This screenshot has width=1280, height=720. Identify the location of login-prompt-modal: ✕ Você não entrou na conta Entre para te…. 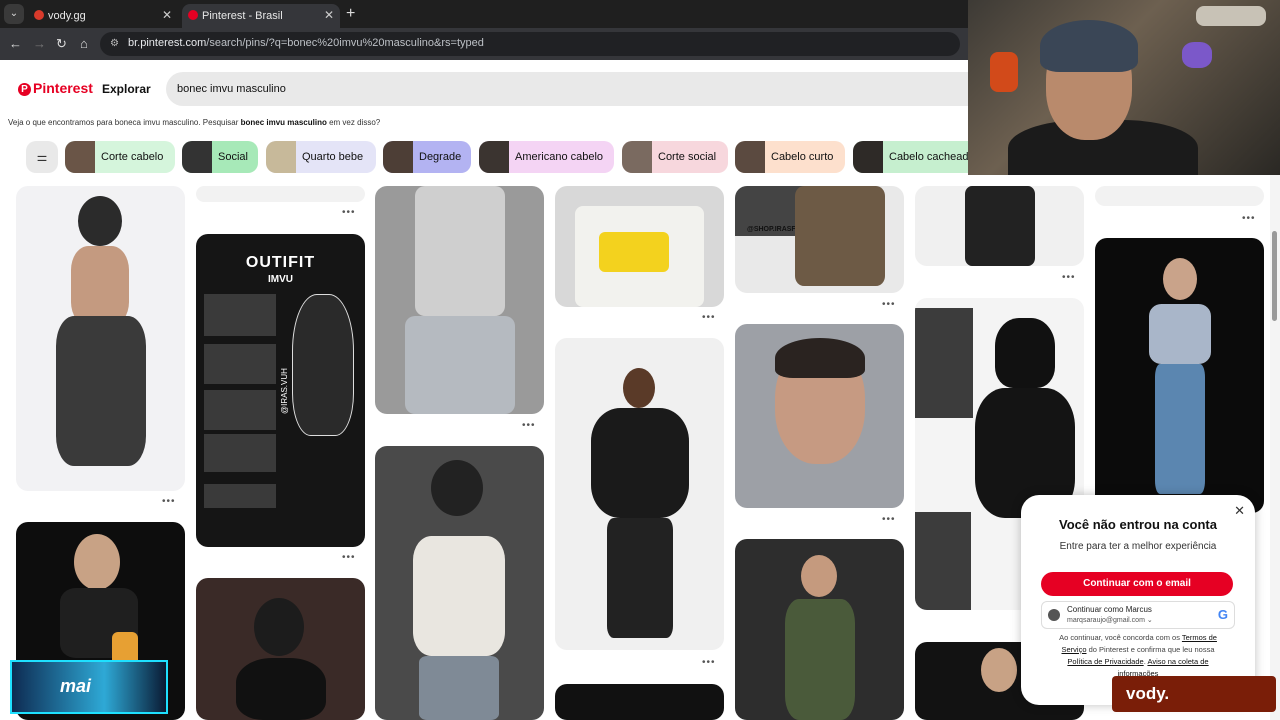
(1138, 600).